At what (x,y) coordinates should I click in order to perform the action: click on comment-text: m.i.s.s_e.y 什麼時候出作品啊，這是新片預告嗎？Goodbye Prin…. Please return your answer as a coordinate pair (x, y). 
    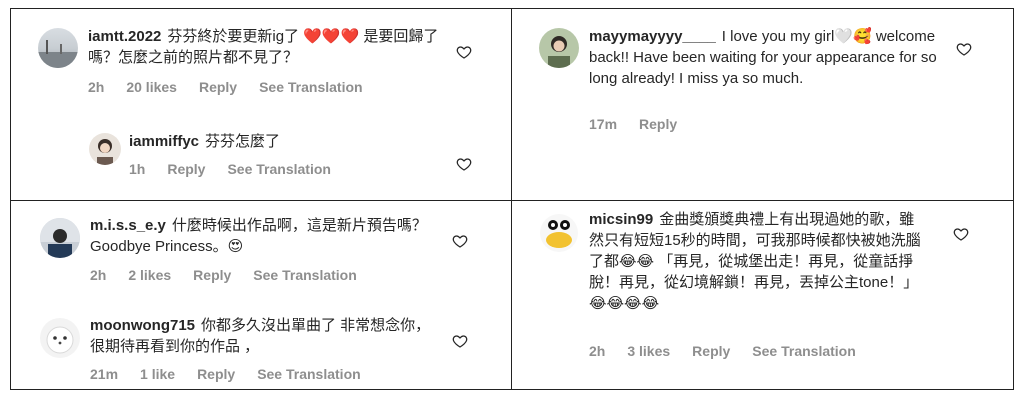
    Looking at the image, I should click on (260, 236).